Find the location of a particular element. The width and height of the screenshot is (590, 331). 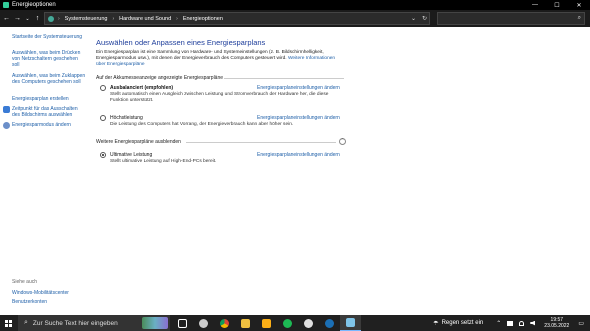

steam-app is located at coordinates (329, 323).